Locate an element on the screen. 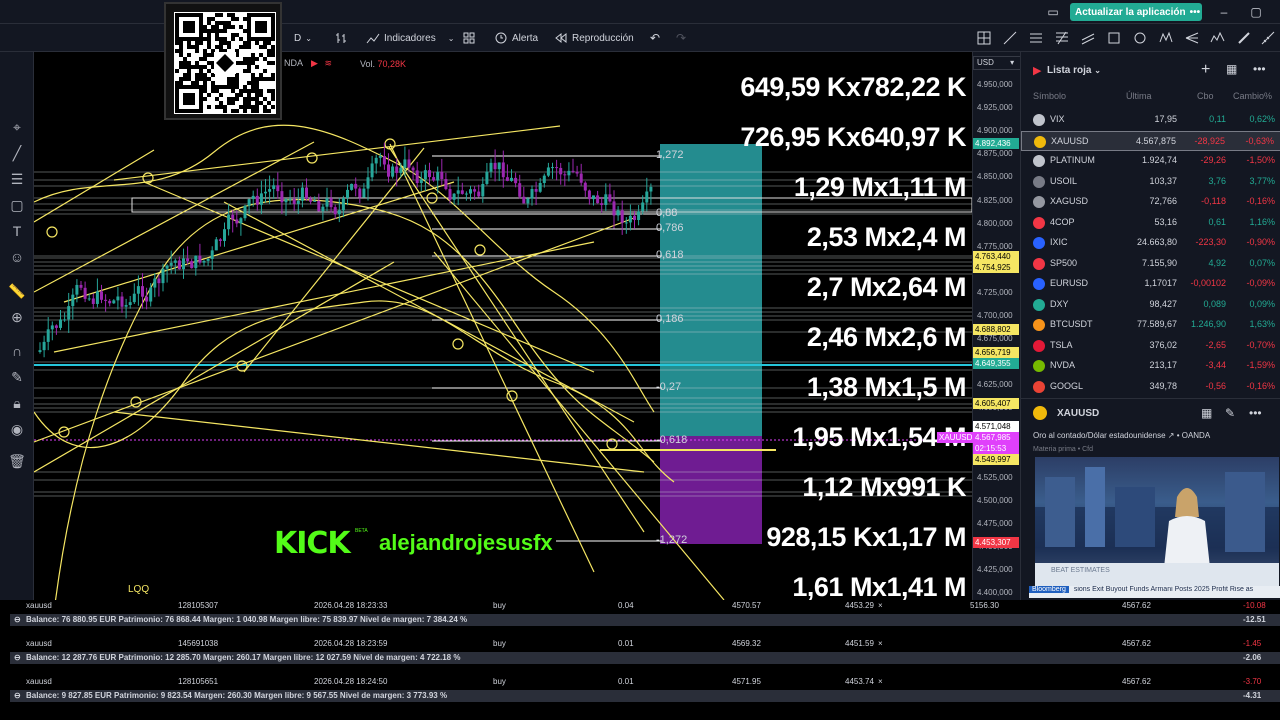  pitchfork-icon is located at coordinates (1192, 38).